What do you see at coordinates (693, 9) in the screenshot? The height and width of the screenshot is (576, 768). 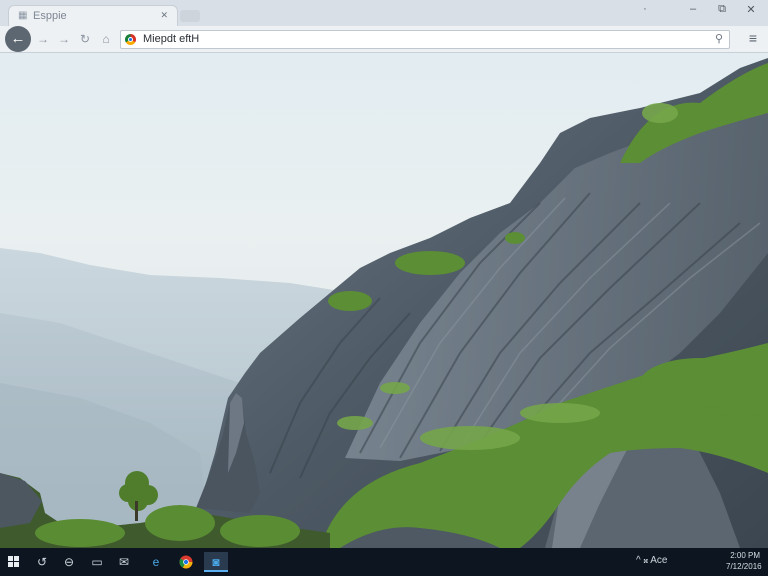 I see `minimize-button: ‒` at bounding box center [693, 9].